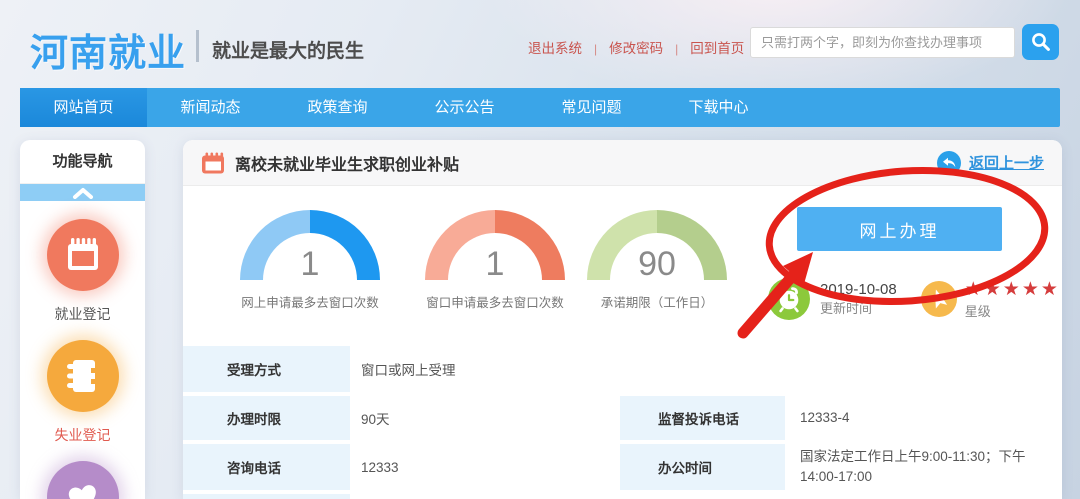  What do you see at coordinates (555, 47) in the screenshot?
I see `logout-link: 退出系统` at bounding box center [555, 47].